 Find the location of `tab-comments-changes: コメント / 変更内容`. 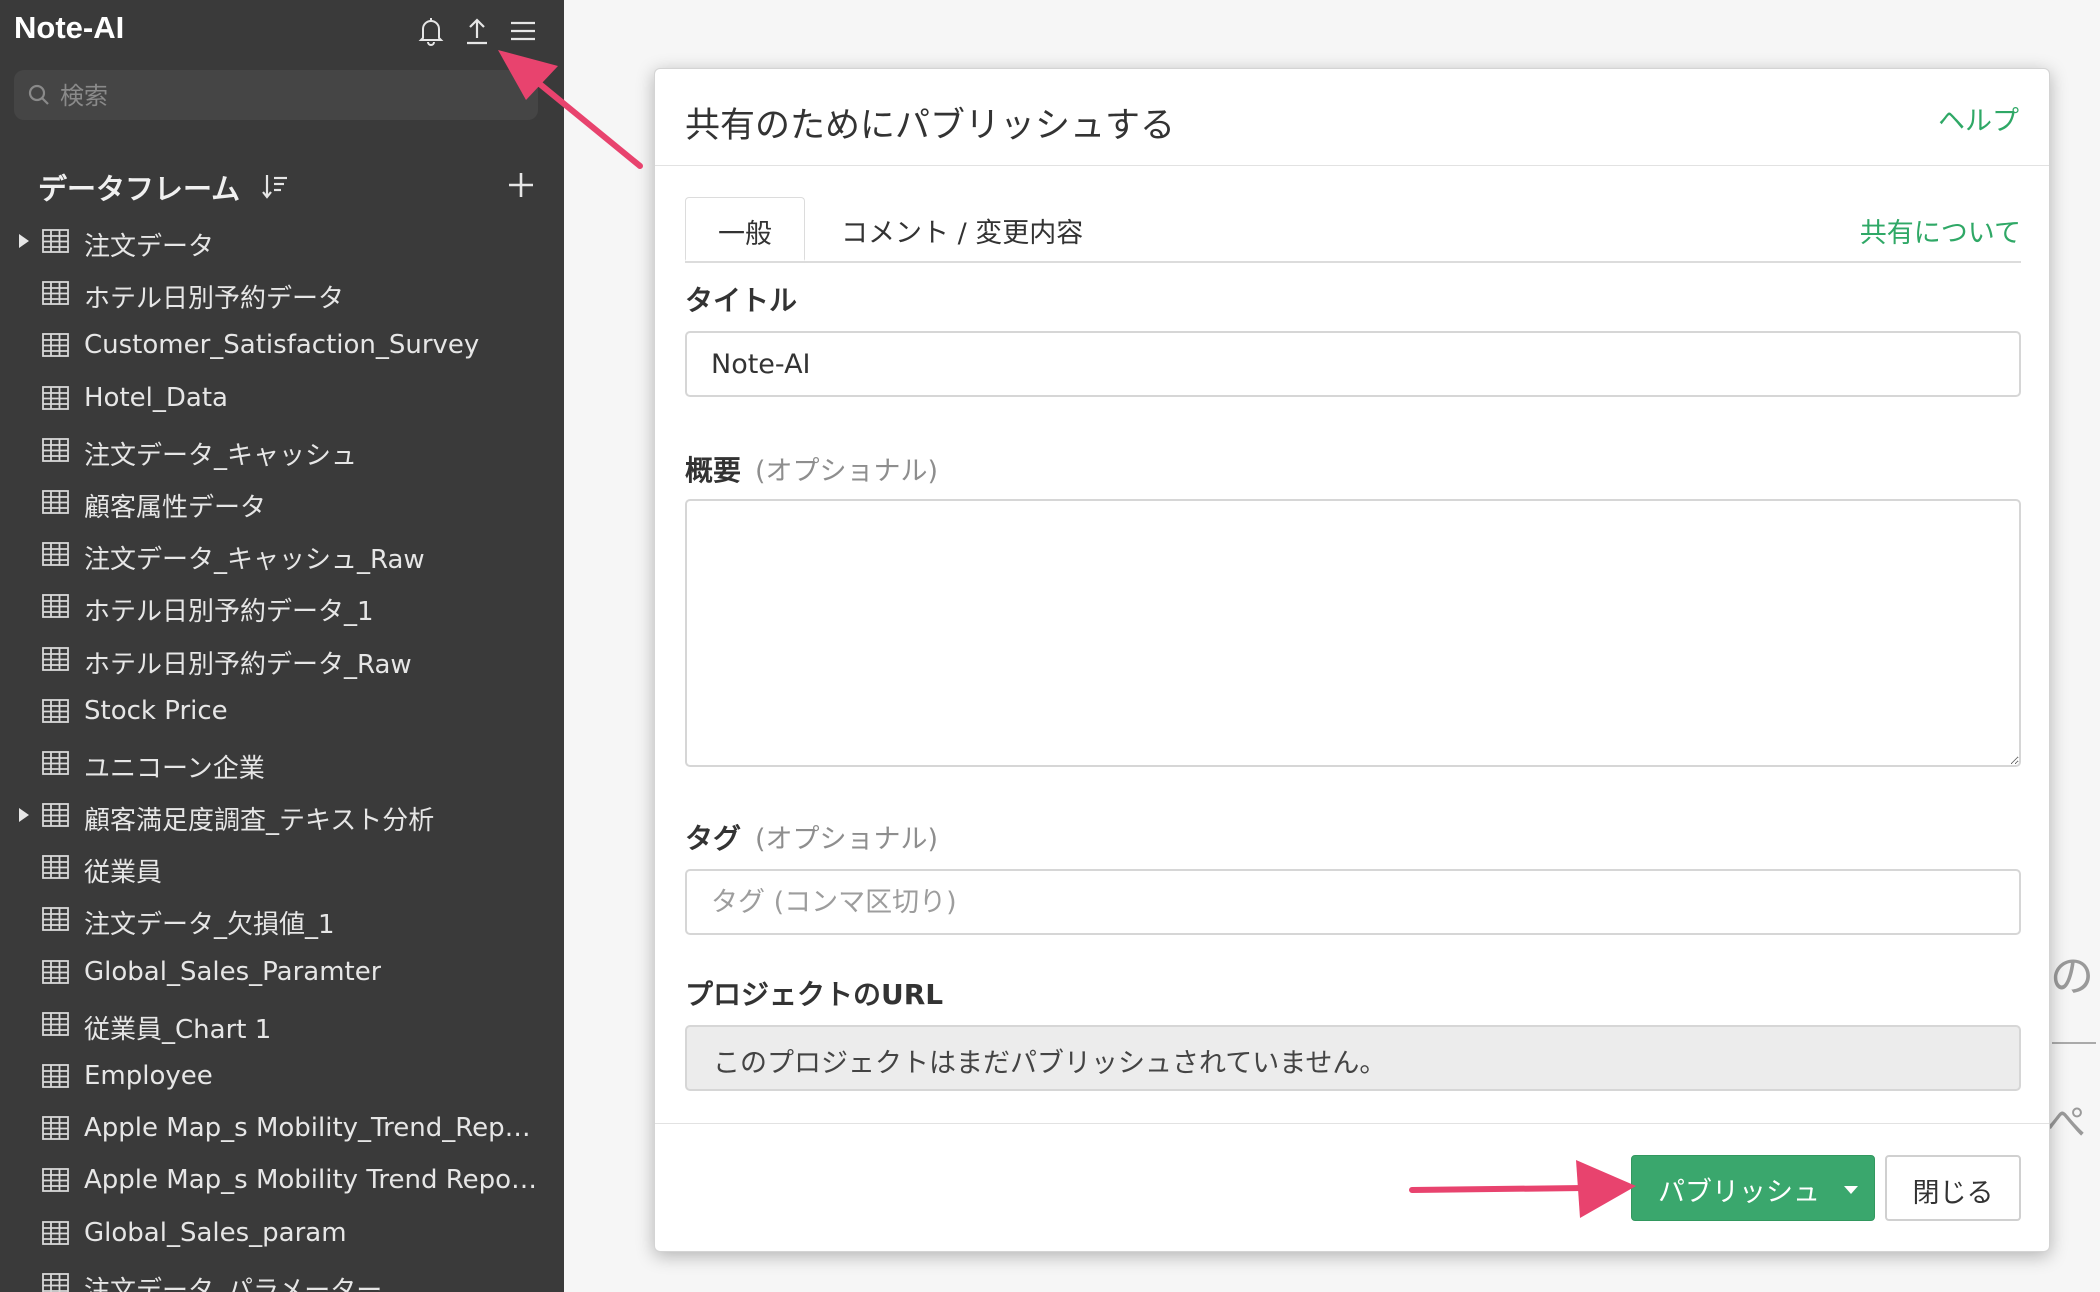

tab-comments-changes: コメント / 変更内容 is located at coordinates (962, 229).